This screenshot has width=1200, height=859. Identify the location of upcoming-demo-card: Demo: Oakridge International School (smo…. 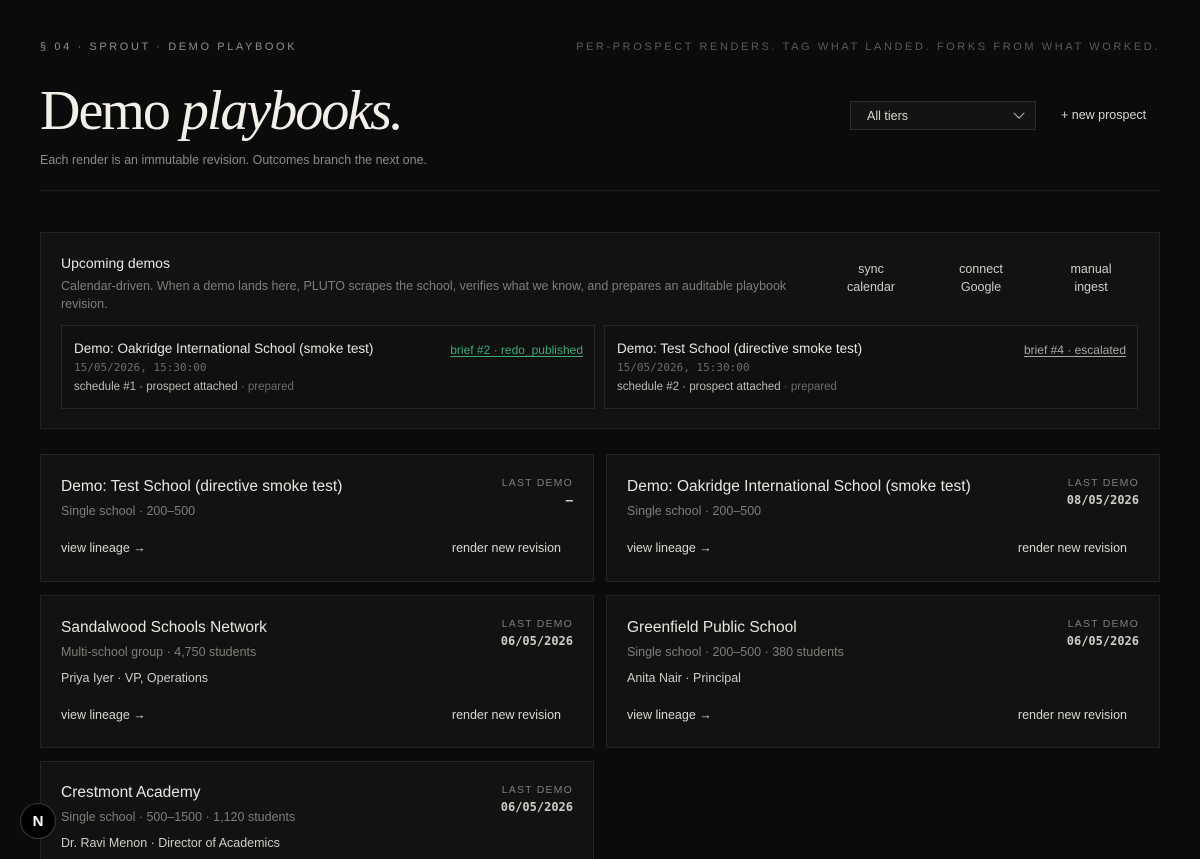
(328, 367).